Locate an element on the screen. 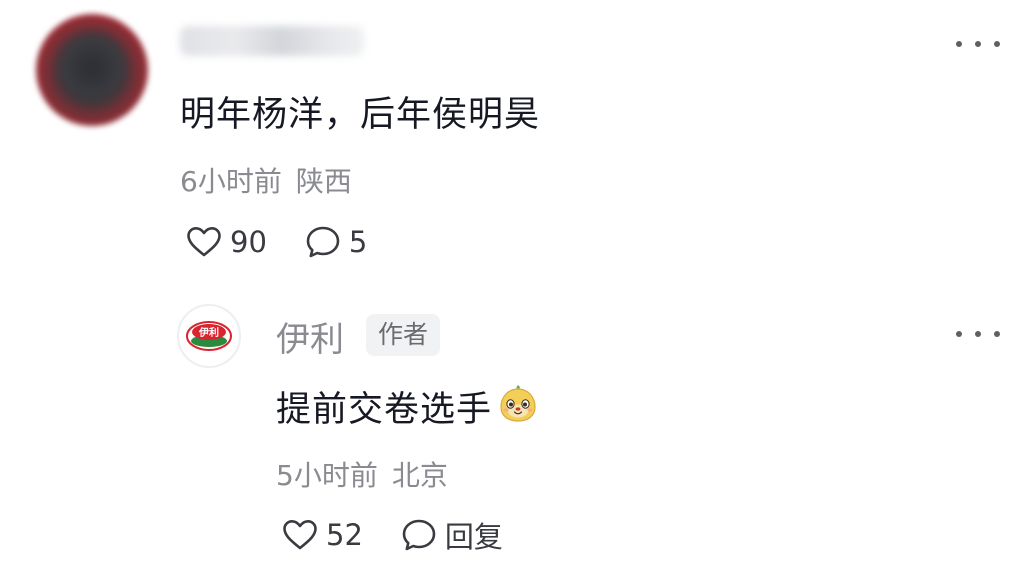 The width and height of the screenshot is (1024, 561). reply-author-name: 伊利 is located at coordinates (310, 336).